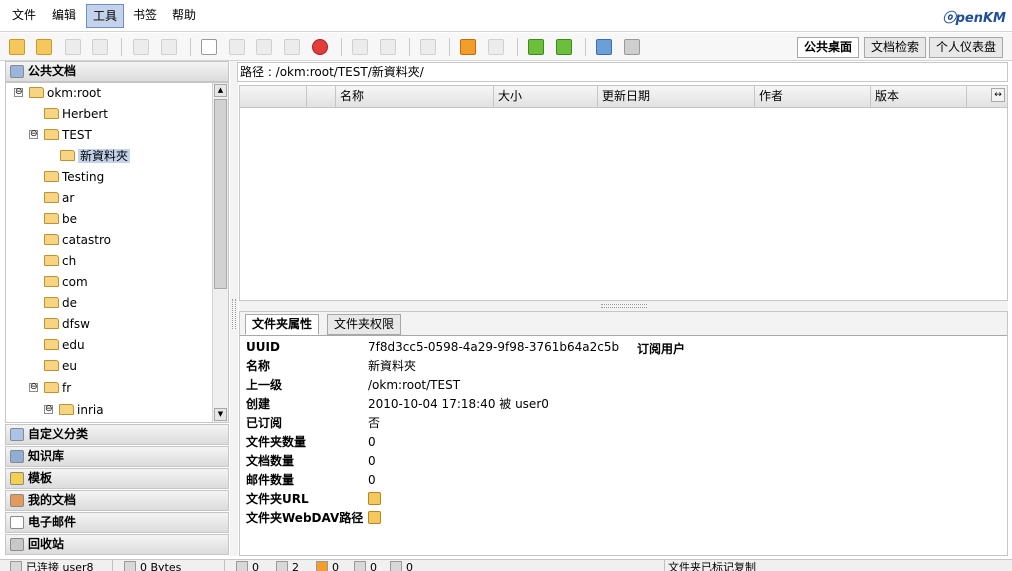 The image size is (1012, 571). I want to click on templates-header: 模板, so click(117, 478).